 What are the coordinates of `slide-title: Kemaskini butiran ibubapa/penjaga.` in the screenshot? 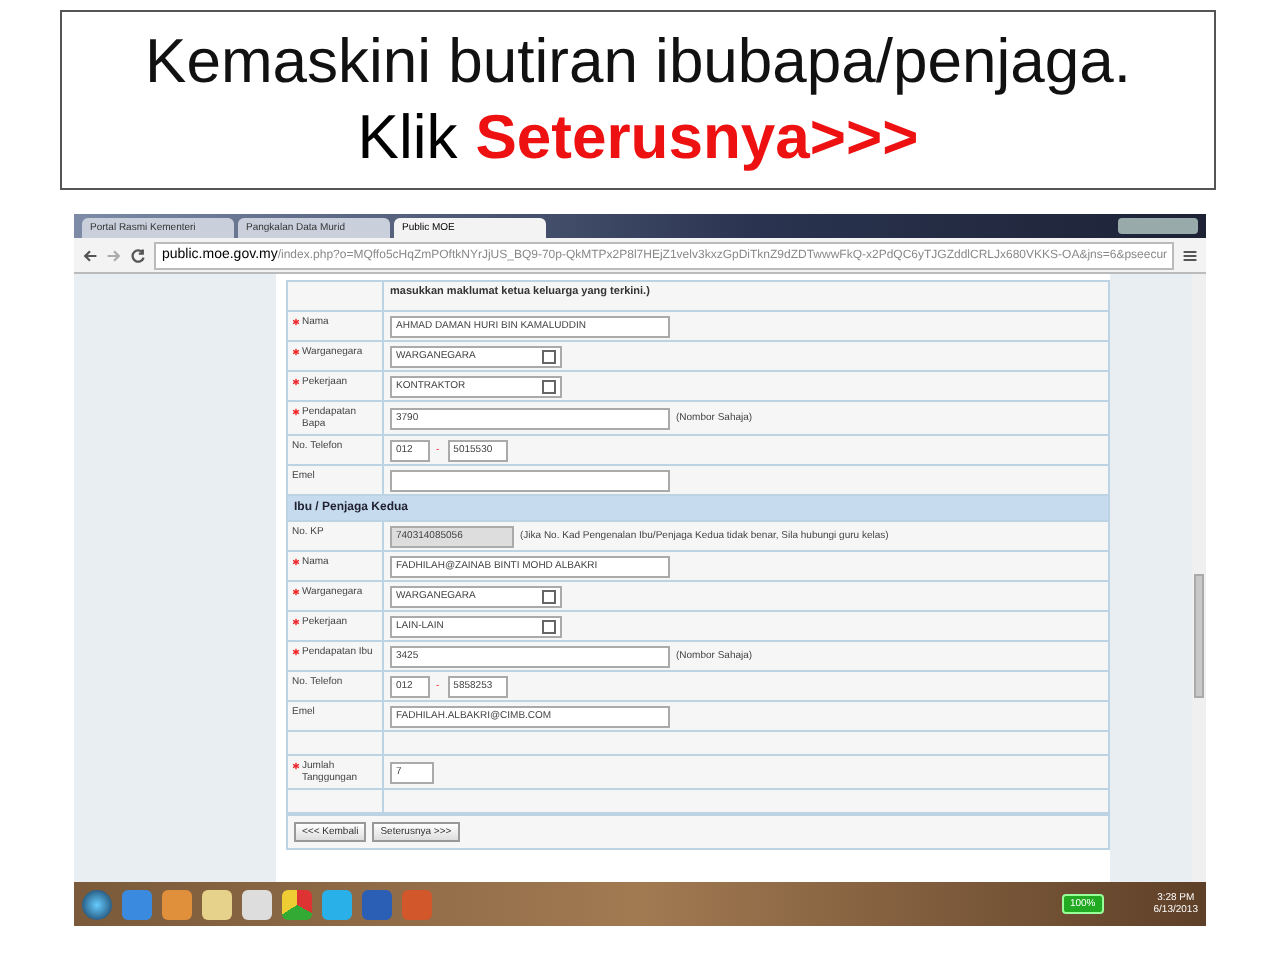 It's located at (638, 62).